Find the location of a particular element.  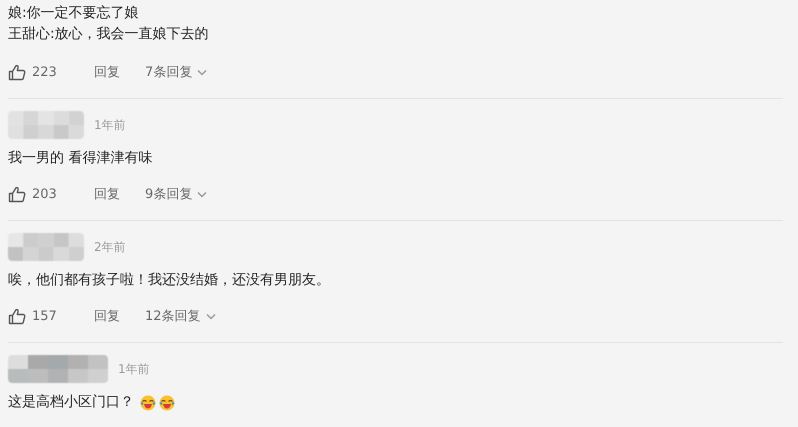

view-replies-button: 7条回复 is located at coordinates (176, 72).